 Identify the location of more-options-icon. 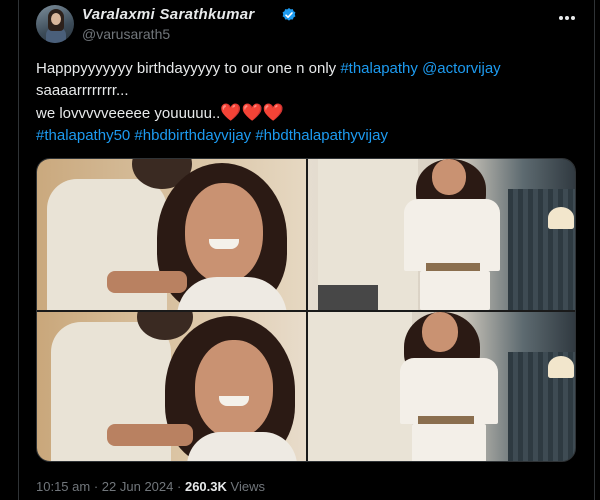
(567, 18).